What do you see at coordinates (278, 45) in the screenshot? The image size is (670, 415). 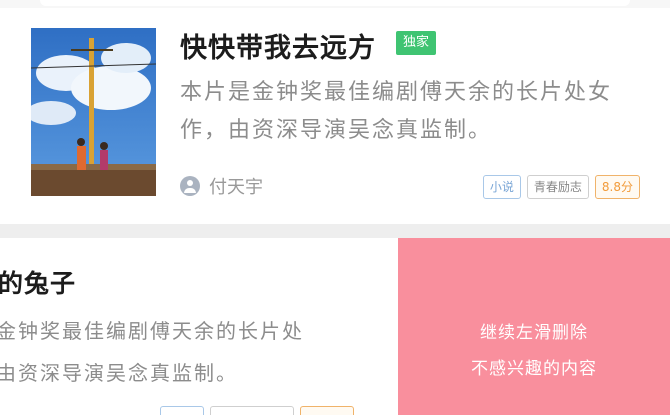 I see `item-title: 快快带我去远方` at bounding box center [278, 45].